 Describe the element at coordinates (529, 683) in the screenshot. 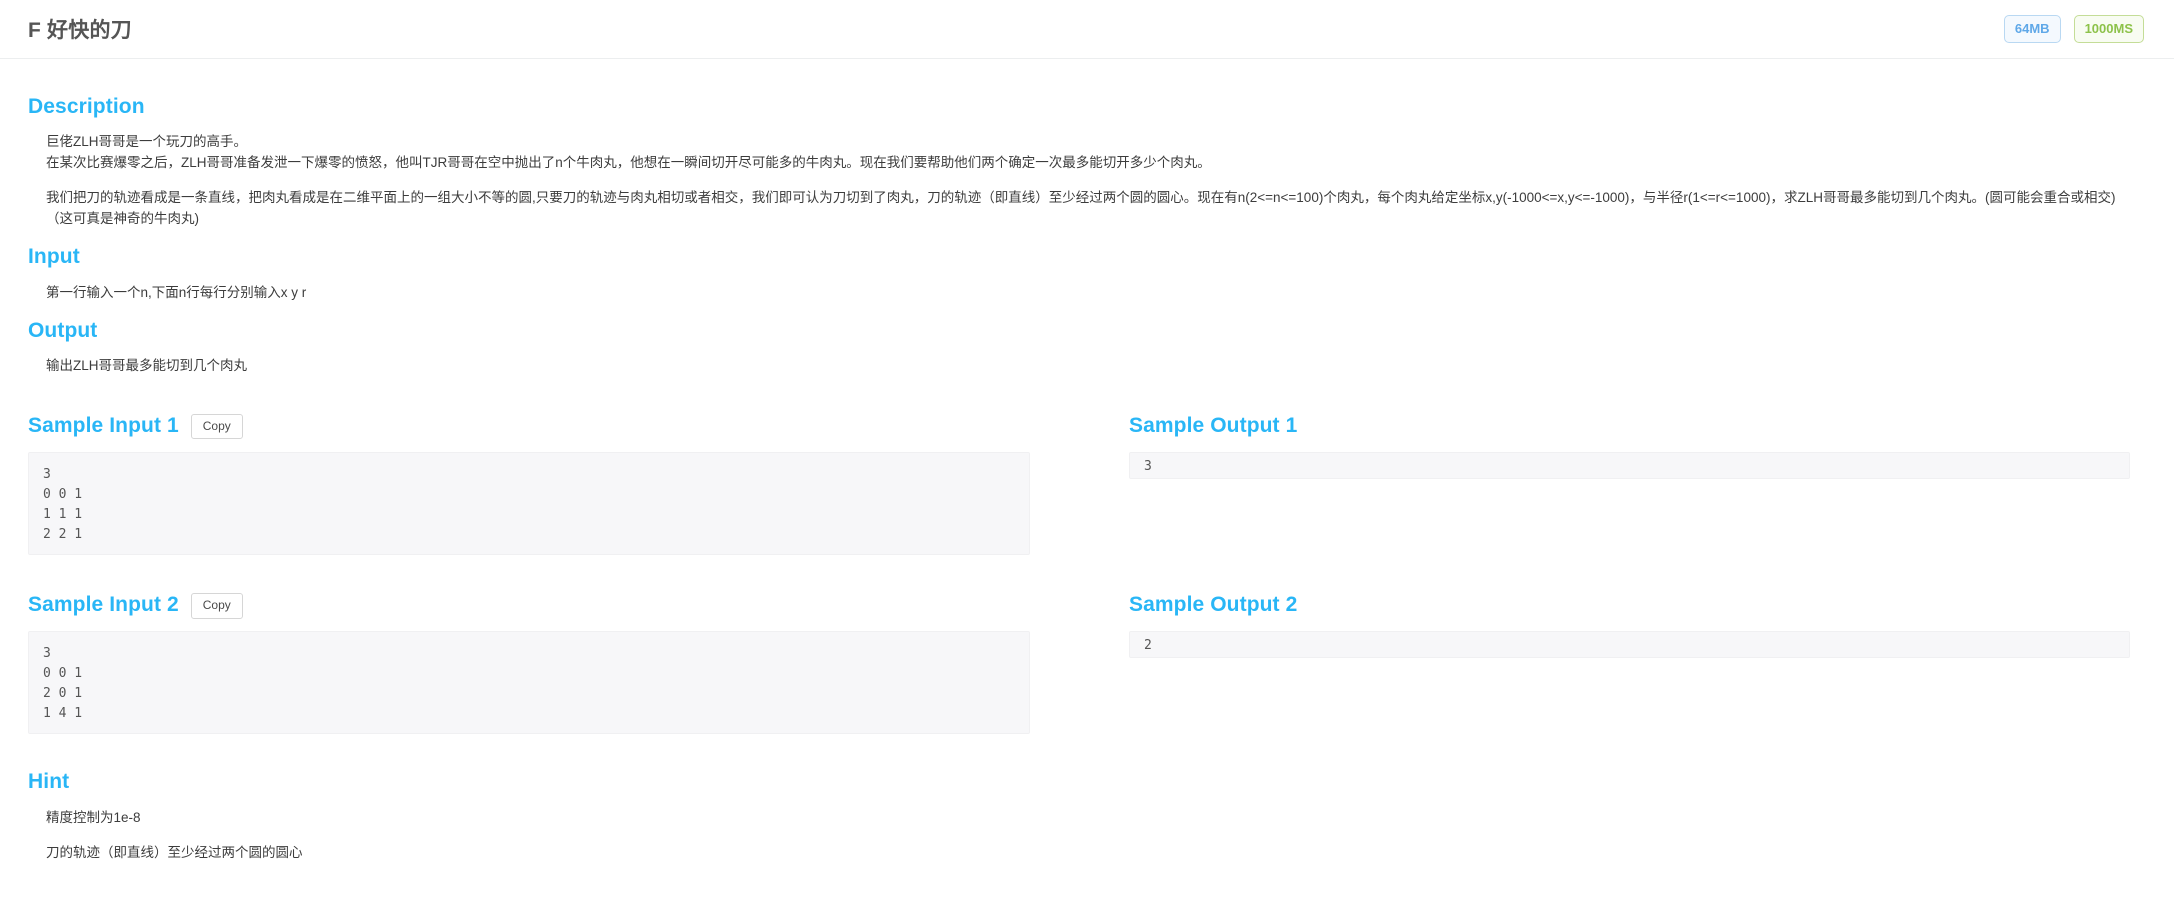

I see `sample-input-2-code: 3 0 0 1 2 0 1 1 4 1` at that location.